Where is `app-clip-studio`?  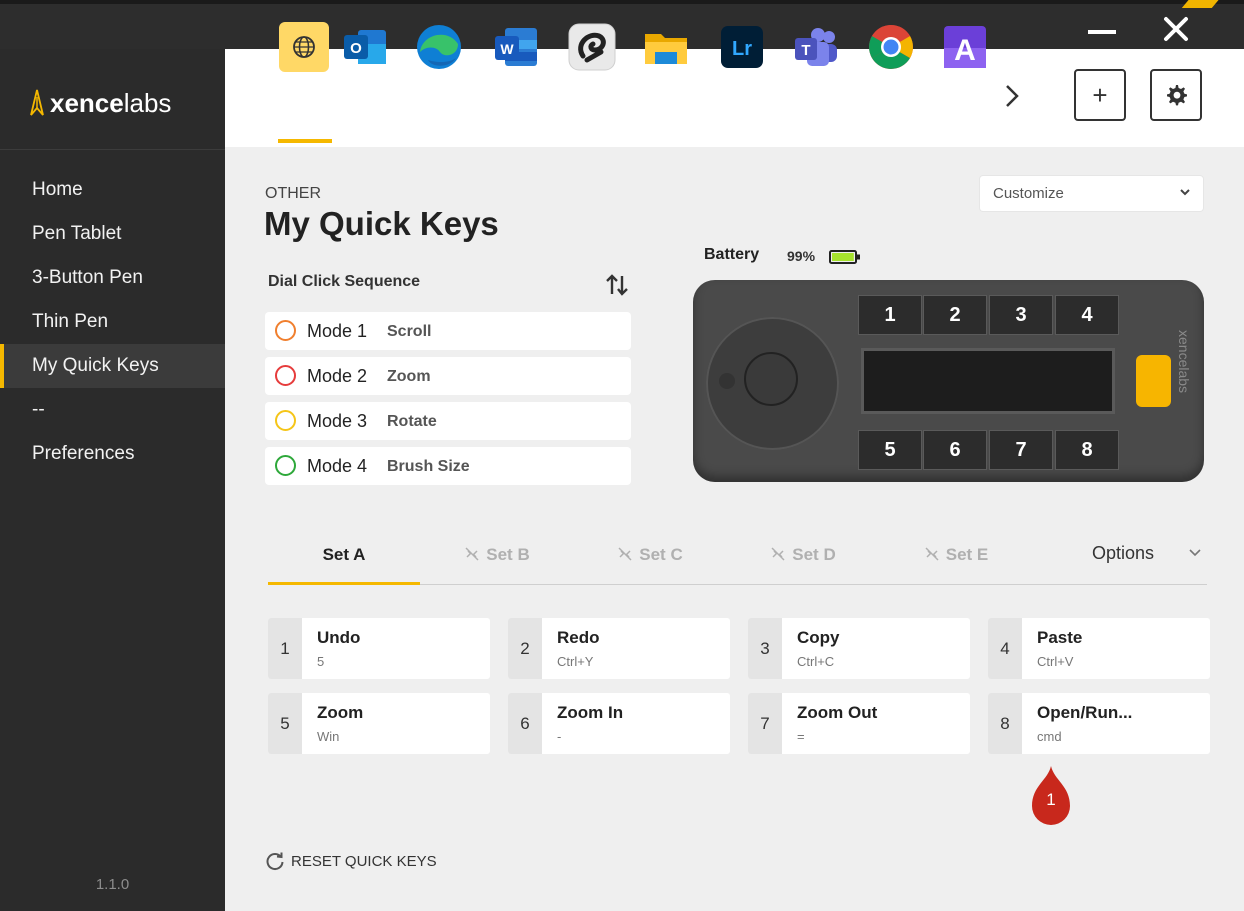
app-clip-studio is located at coordinates (592, 47).